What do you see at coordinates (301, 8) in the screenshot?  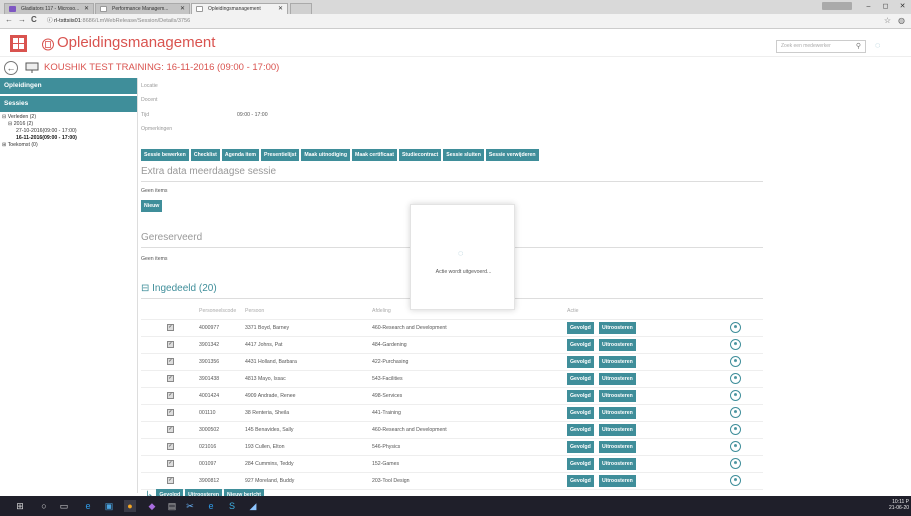 I see `new-tab-button` at bounding box center [301, 8].